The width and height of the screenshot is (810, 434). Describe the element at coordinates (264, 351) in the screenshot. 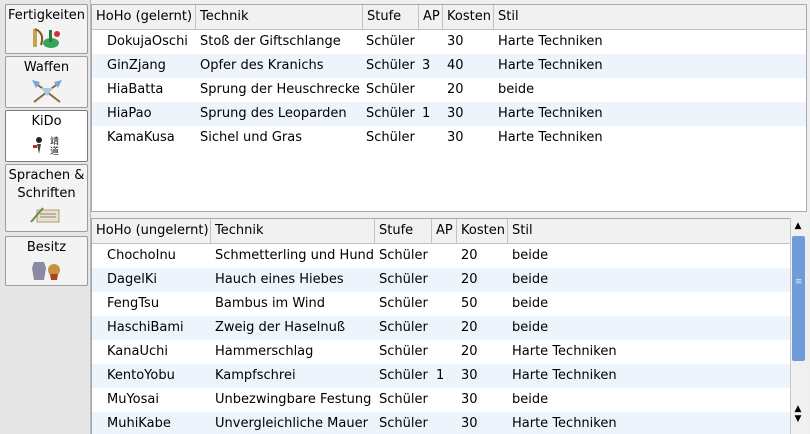

I see `cell-technik: Hammerschlag` at that location.